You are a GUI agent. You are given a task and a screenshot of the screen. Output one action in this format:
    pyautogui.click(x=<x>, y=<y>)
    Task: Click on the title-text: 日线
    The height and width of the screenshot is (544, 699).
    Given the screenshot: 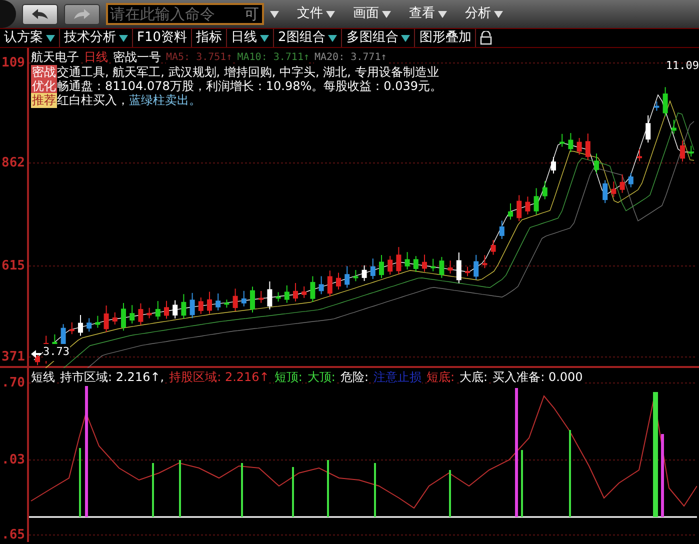 What is the action you would take?
    pyautogui.click(x=96, y=57)
    